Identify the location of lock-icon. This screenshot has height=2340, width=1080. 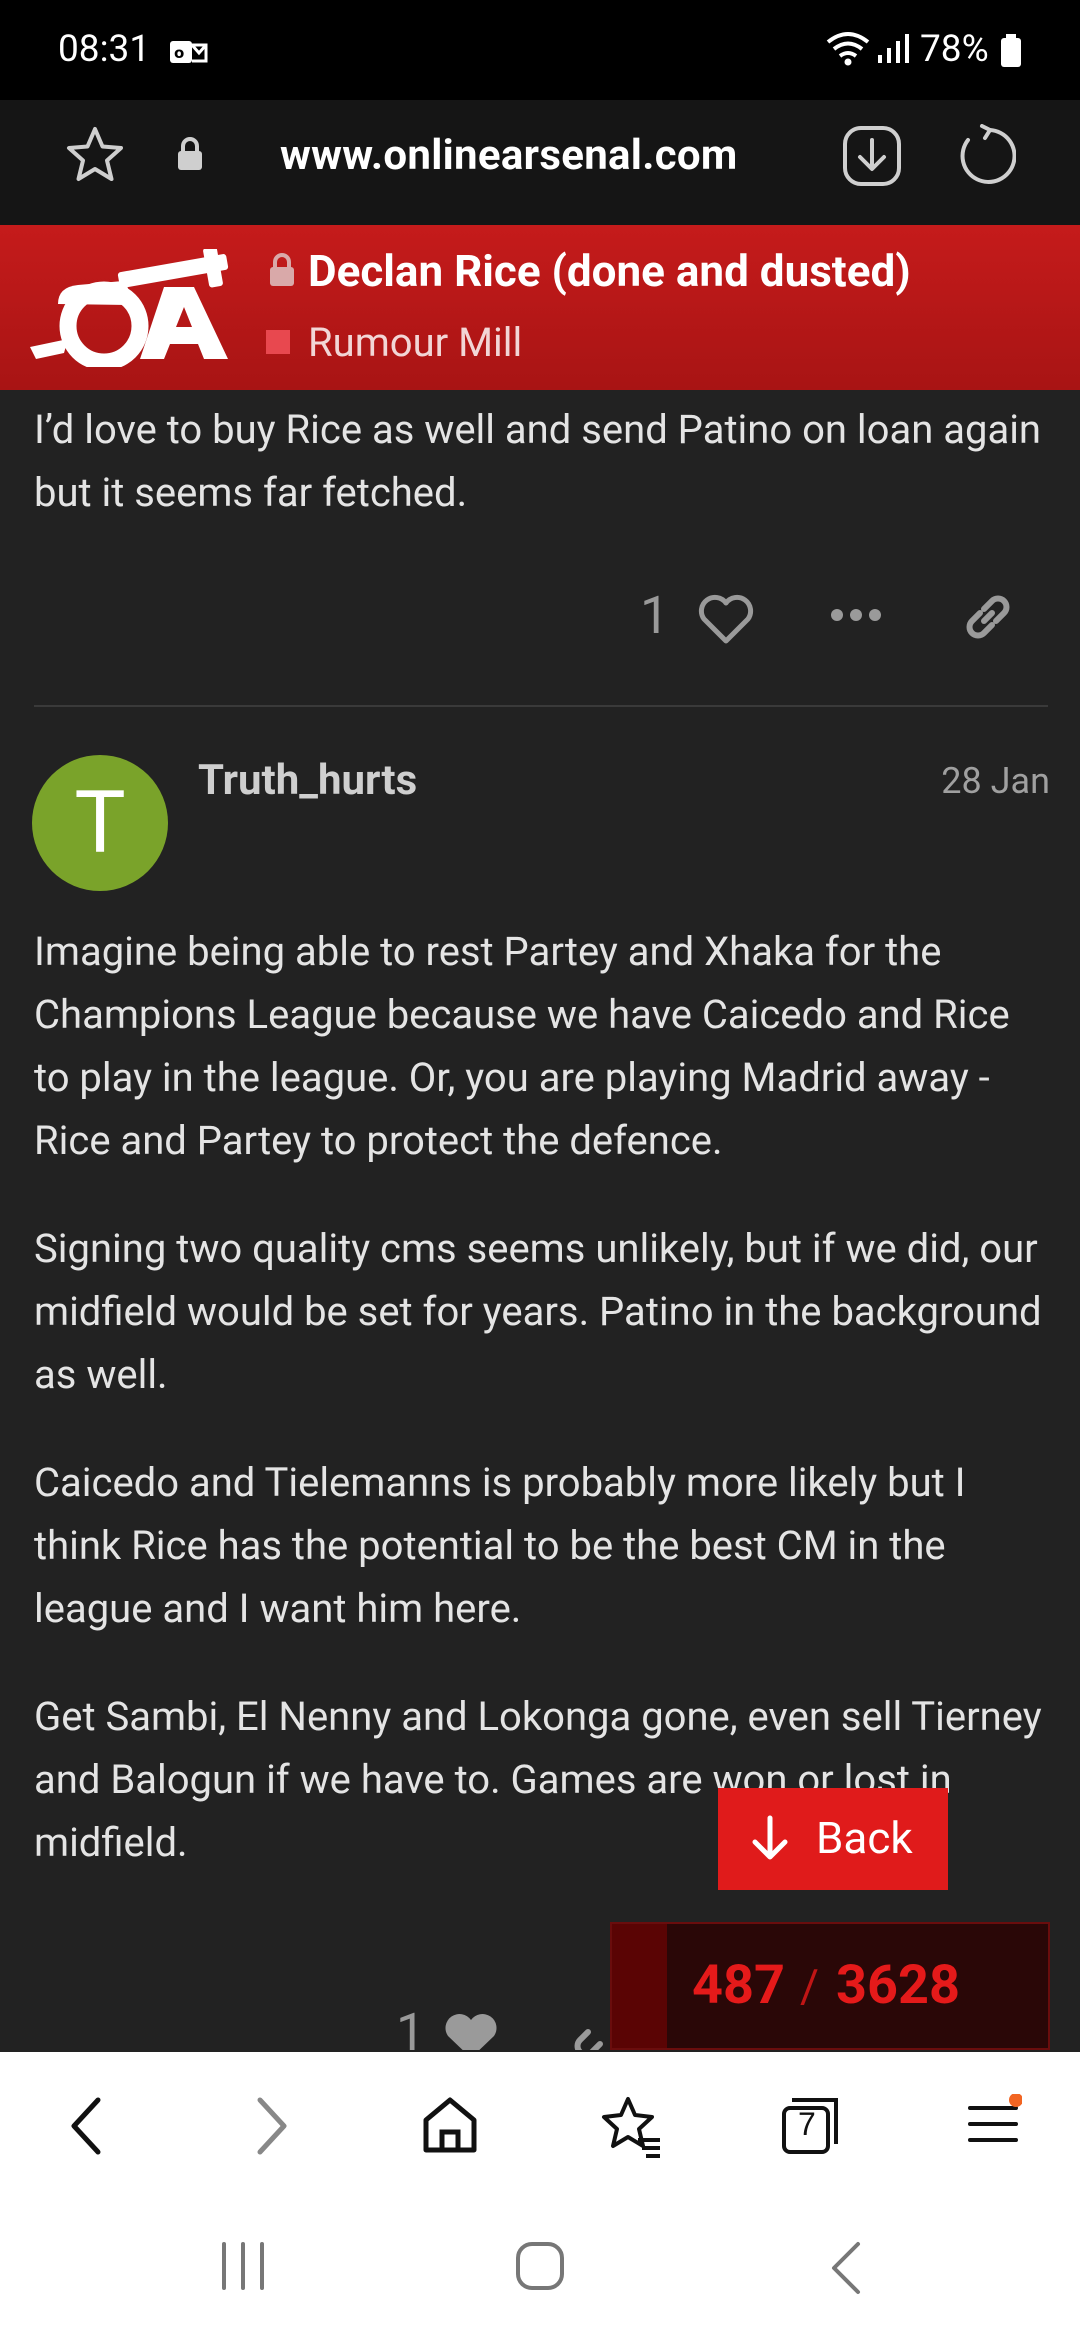
(190, 156).